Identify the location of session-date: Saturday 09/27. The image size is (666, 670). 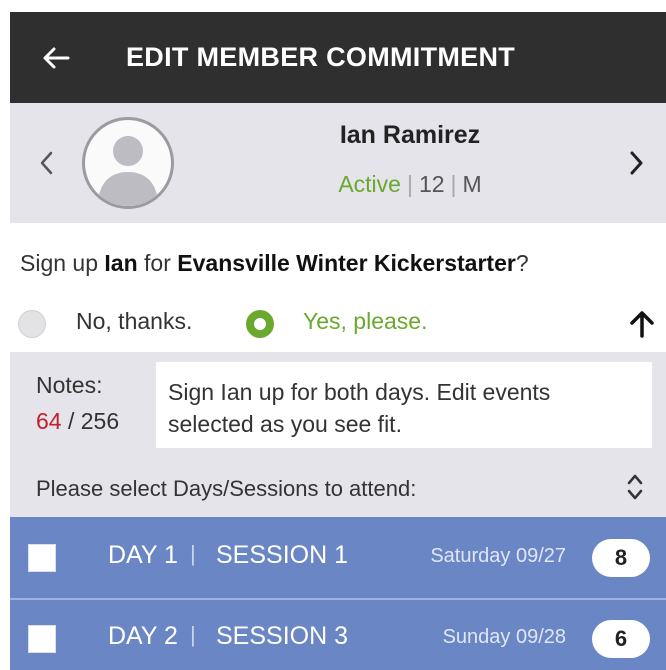
(498, 556).